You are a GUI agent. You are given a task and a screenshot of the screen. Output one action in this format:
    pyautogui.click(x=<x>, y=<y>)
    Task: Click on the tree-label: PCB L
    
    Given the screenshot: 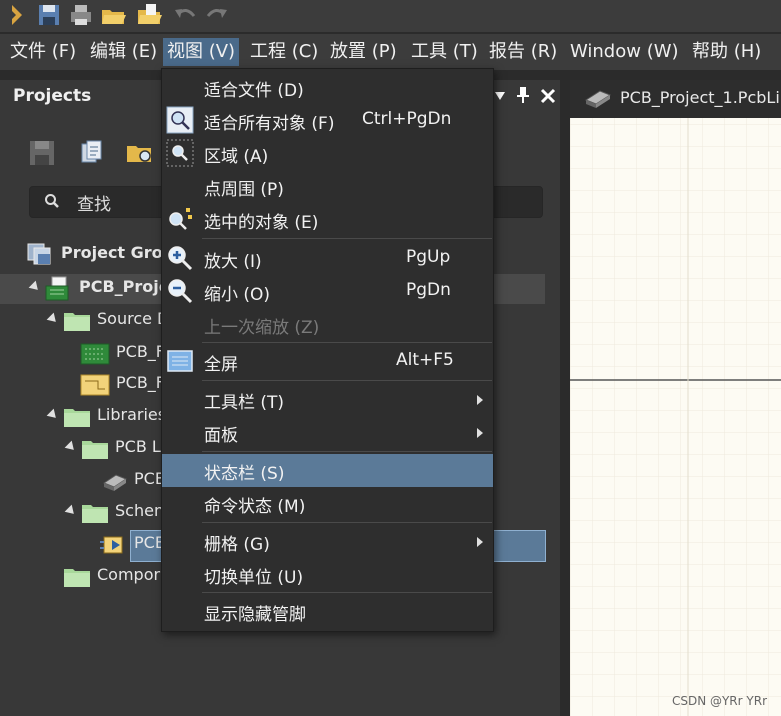 What is the action you would take?
    pyautogui.click(x=138, y=446)
    